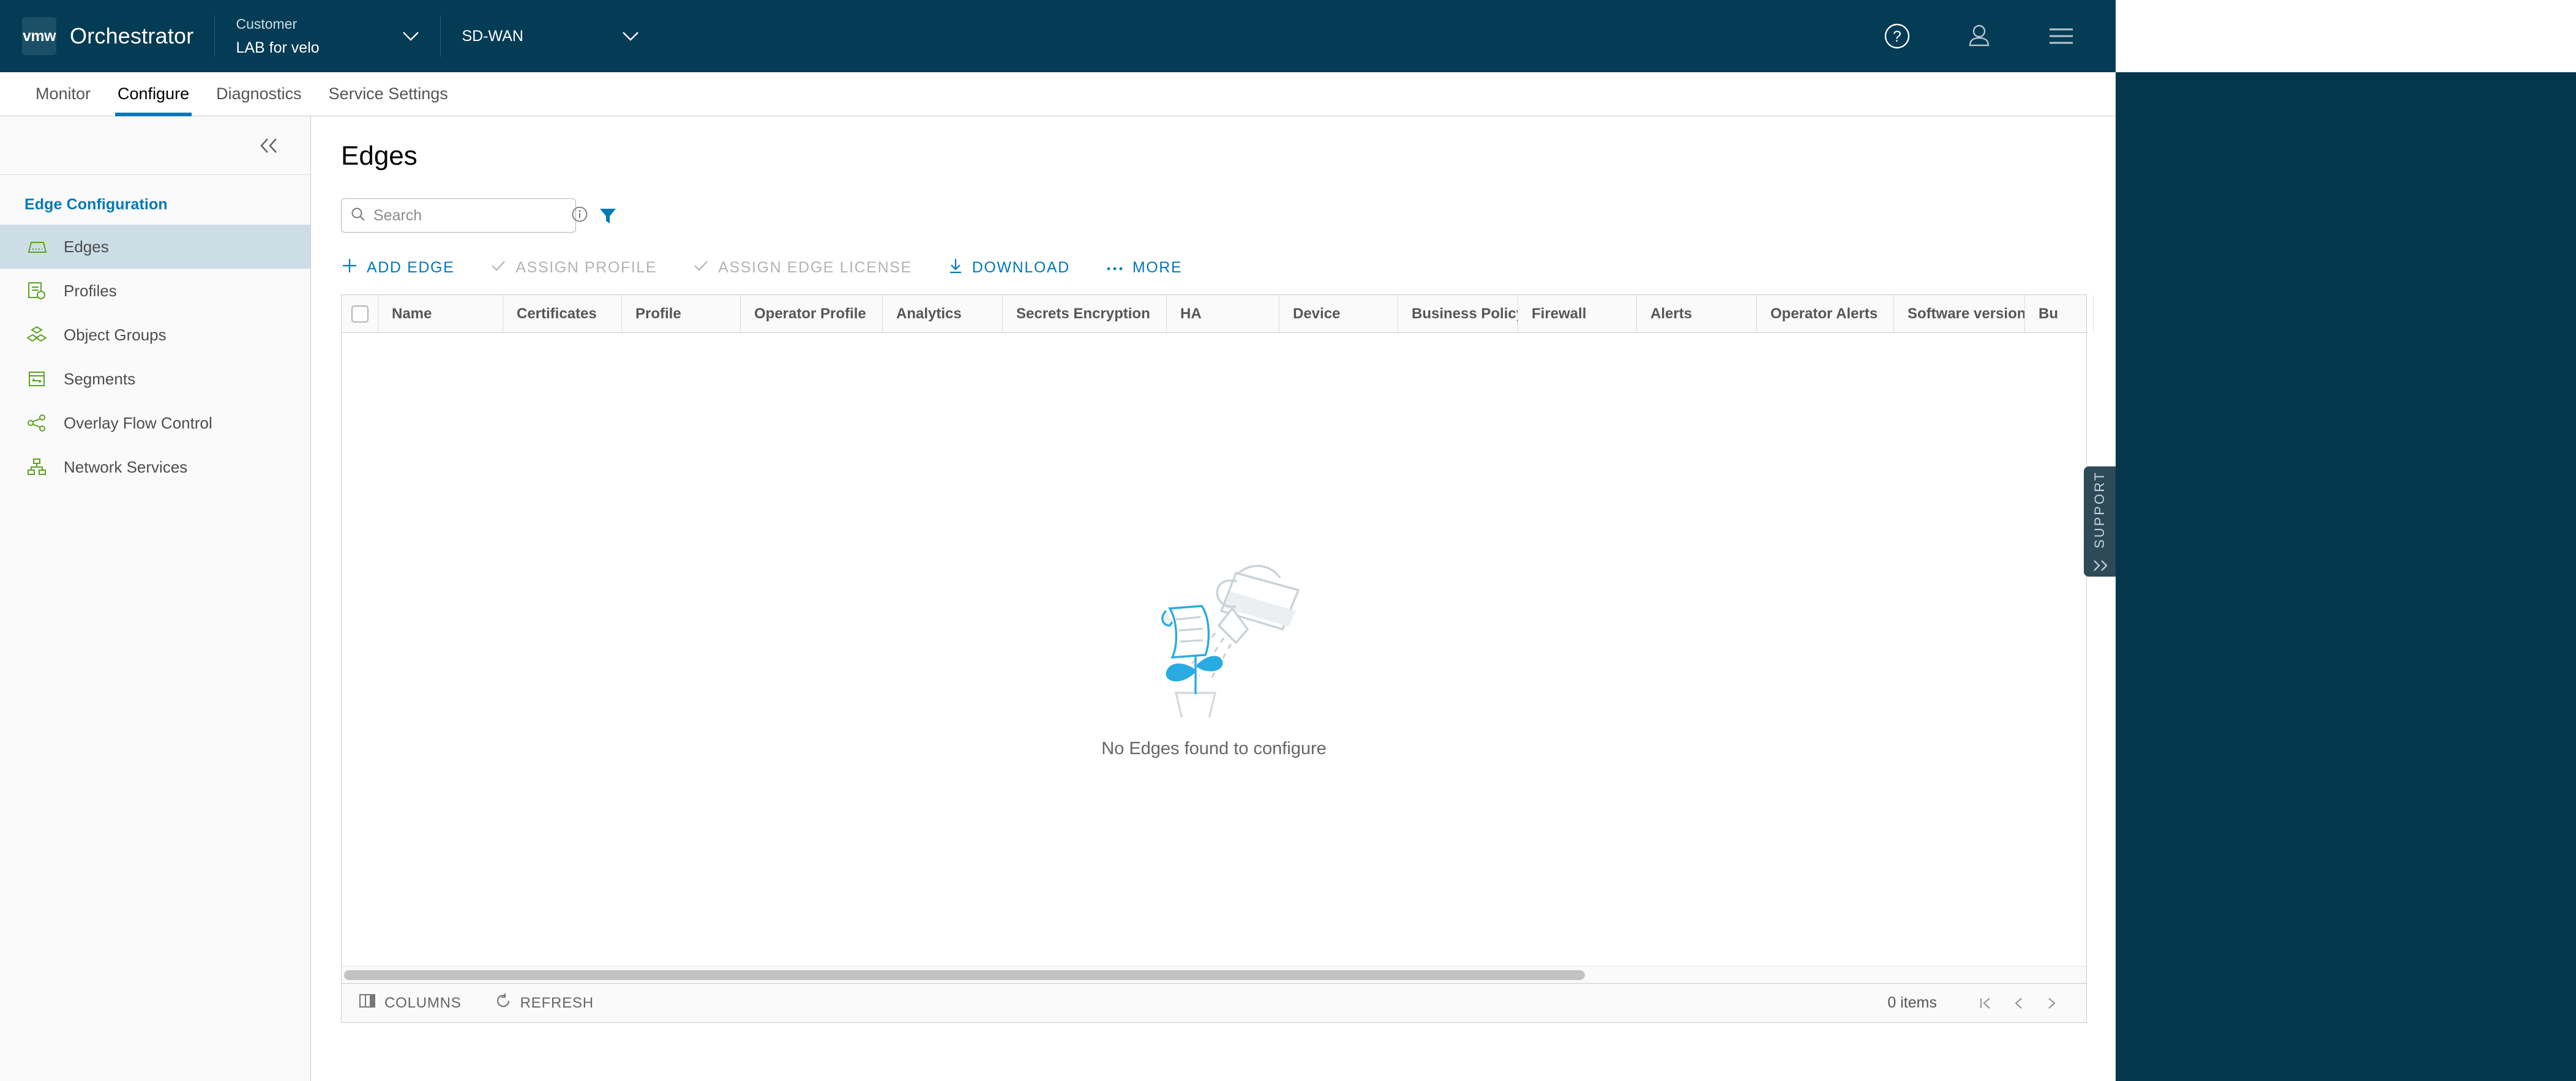 The image size is (2576, 1081). I want to click on download-label: DOWNLOAD, so click(1021, 267).